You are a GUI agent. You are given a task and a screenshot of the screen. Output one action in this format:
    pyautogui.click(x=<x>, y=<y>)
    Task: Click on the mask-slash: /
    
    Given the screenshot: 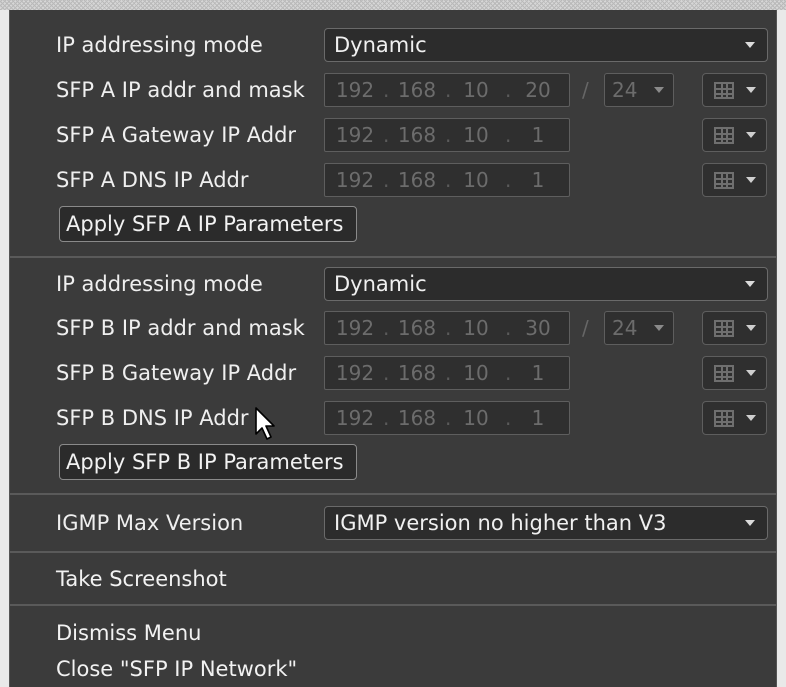 What is the action you would take?
    pyautogui.click(x=585, y=90)
    